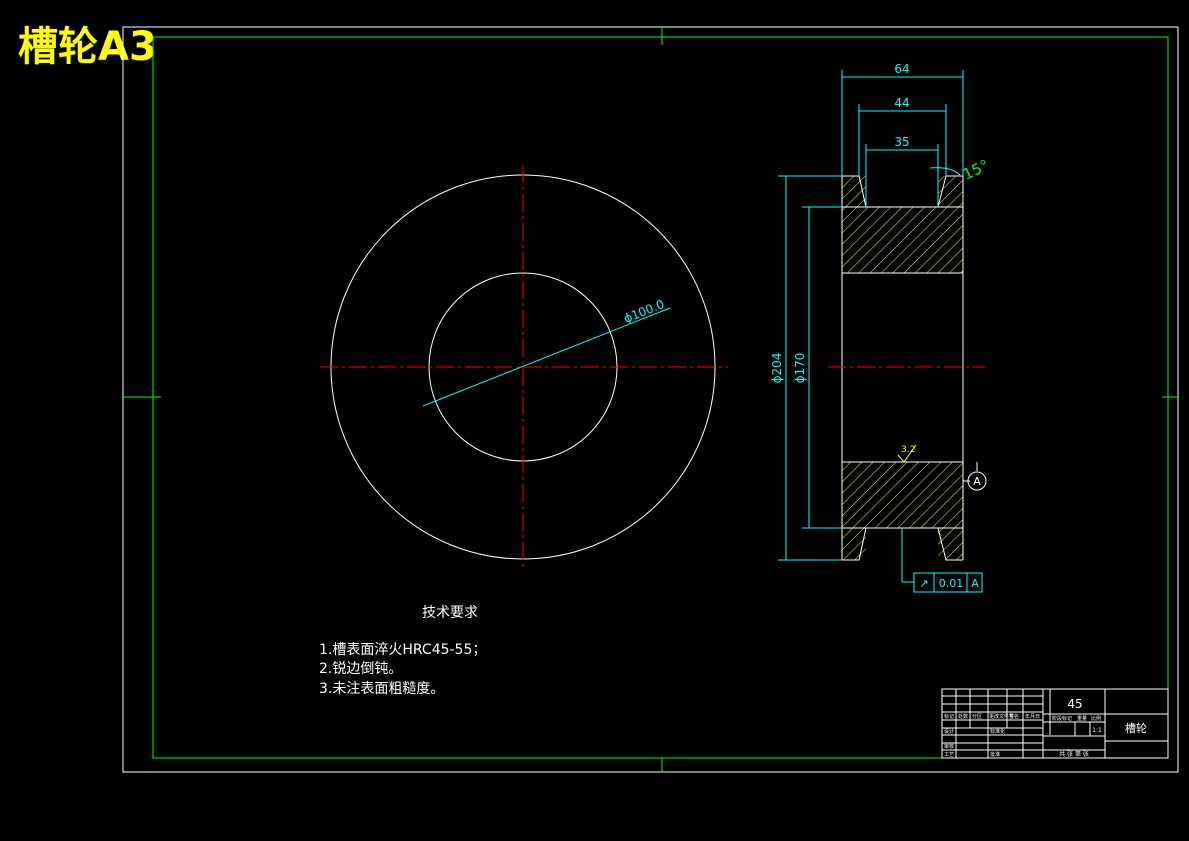 This screenshot has width=1189, height=841. Describe the element at coordinates (644, 311) in the screenshot. I see `diameter-label: ϕ100.0` at that location.